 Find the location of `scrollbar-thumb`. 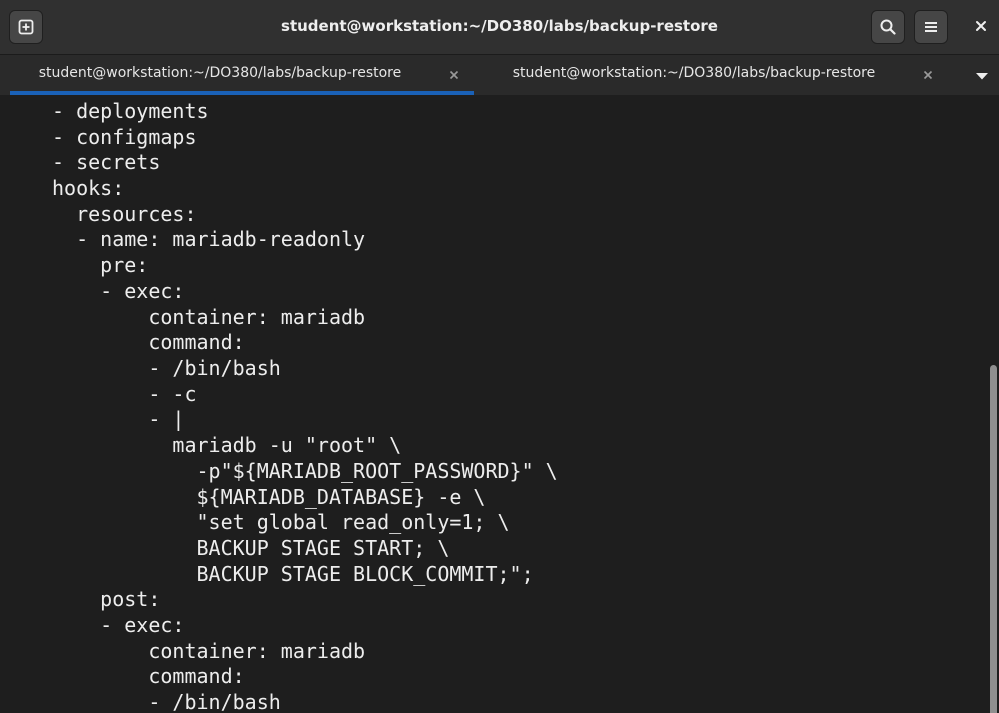

scrollbar-thumb is located at coordinates (993, 539).